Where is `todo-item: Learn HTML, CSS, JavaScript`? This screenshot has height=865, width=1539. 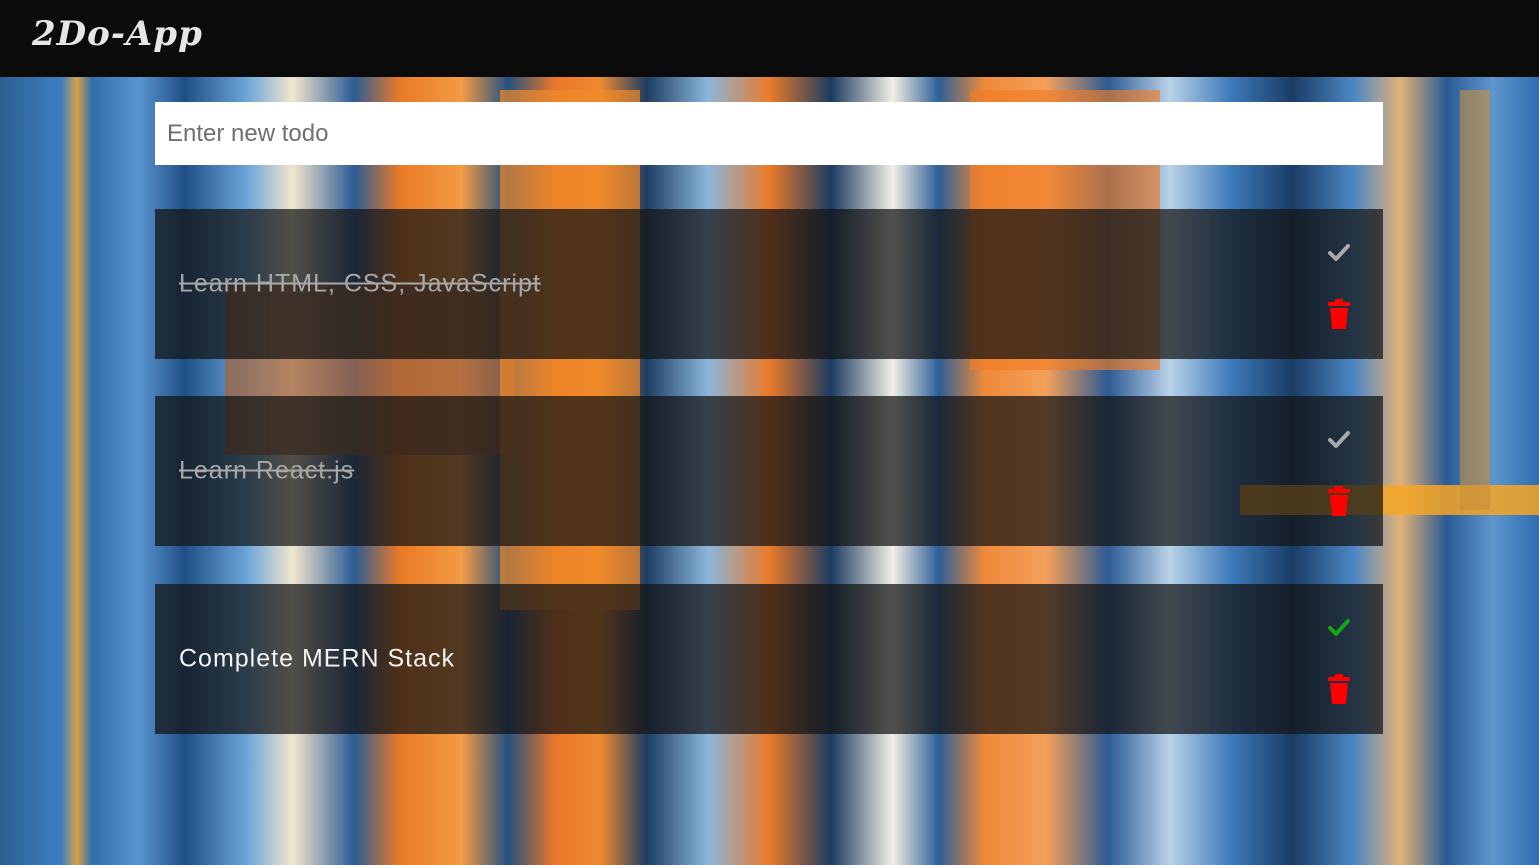
todo-item: Learn HTML, CSS, JavaScript is located at coordinates (769, 284).